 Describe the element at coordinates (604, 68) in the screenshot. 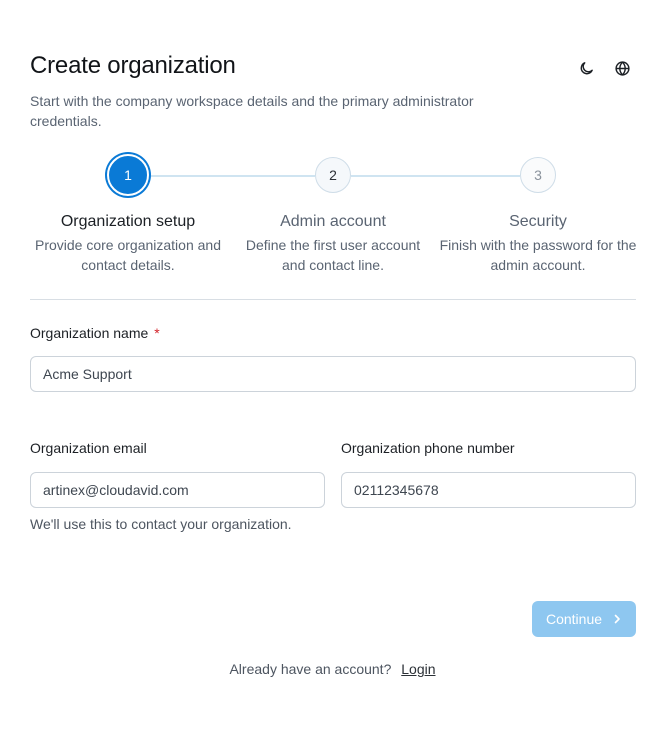

I see `header-actions` at that location.